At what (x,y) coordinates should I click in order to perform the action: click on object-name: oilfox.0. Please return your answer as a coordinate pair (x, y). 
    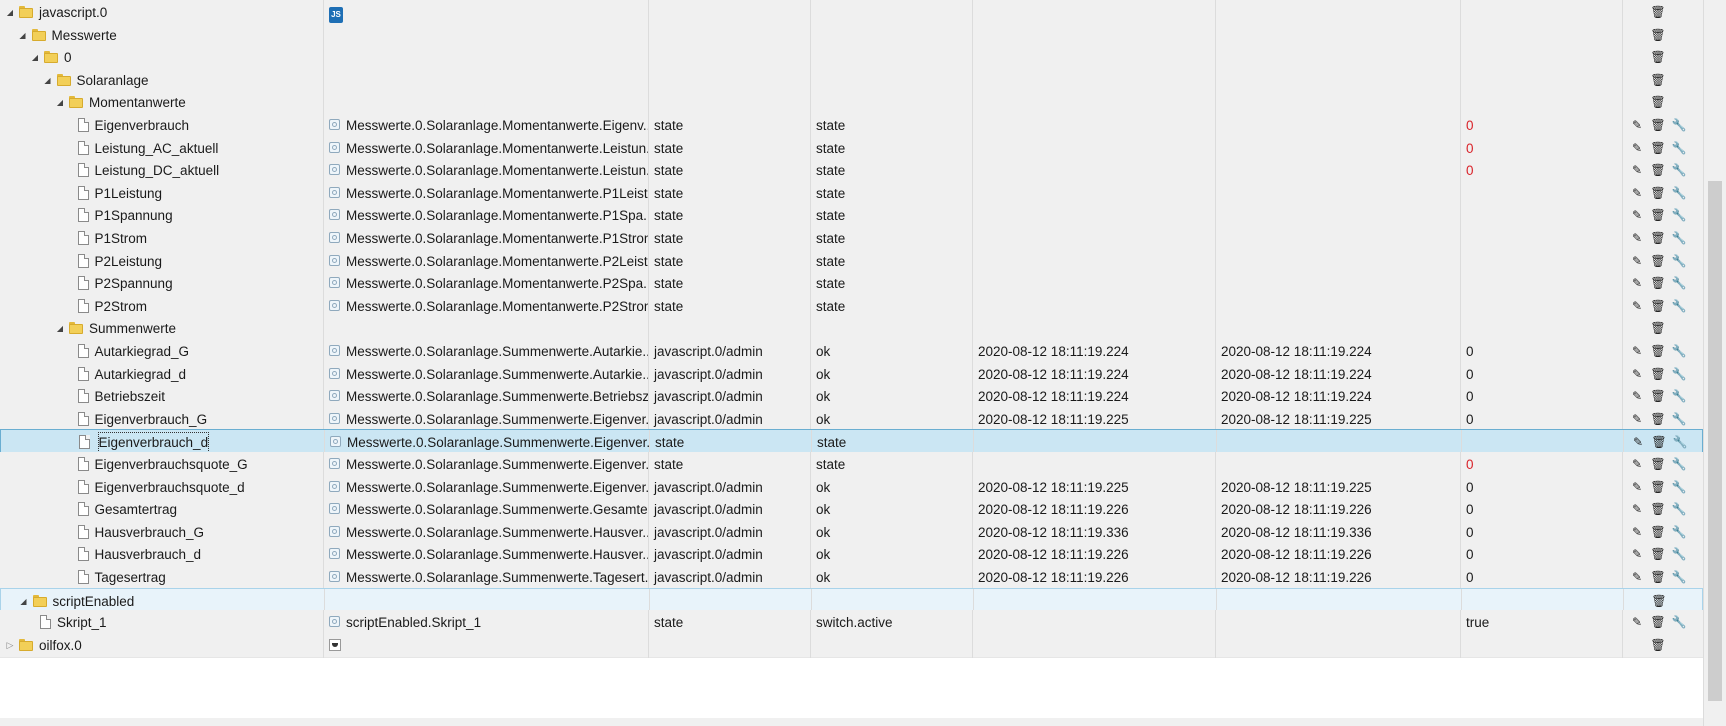
    Looking at the image, I should click on (60, 645).